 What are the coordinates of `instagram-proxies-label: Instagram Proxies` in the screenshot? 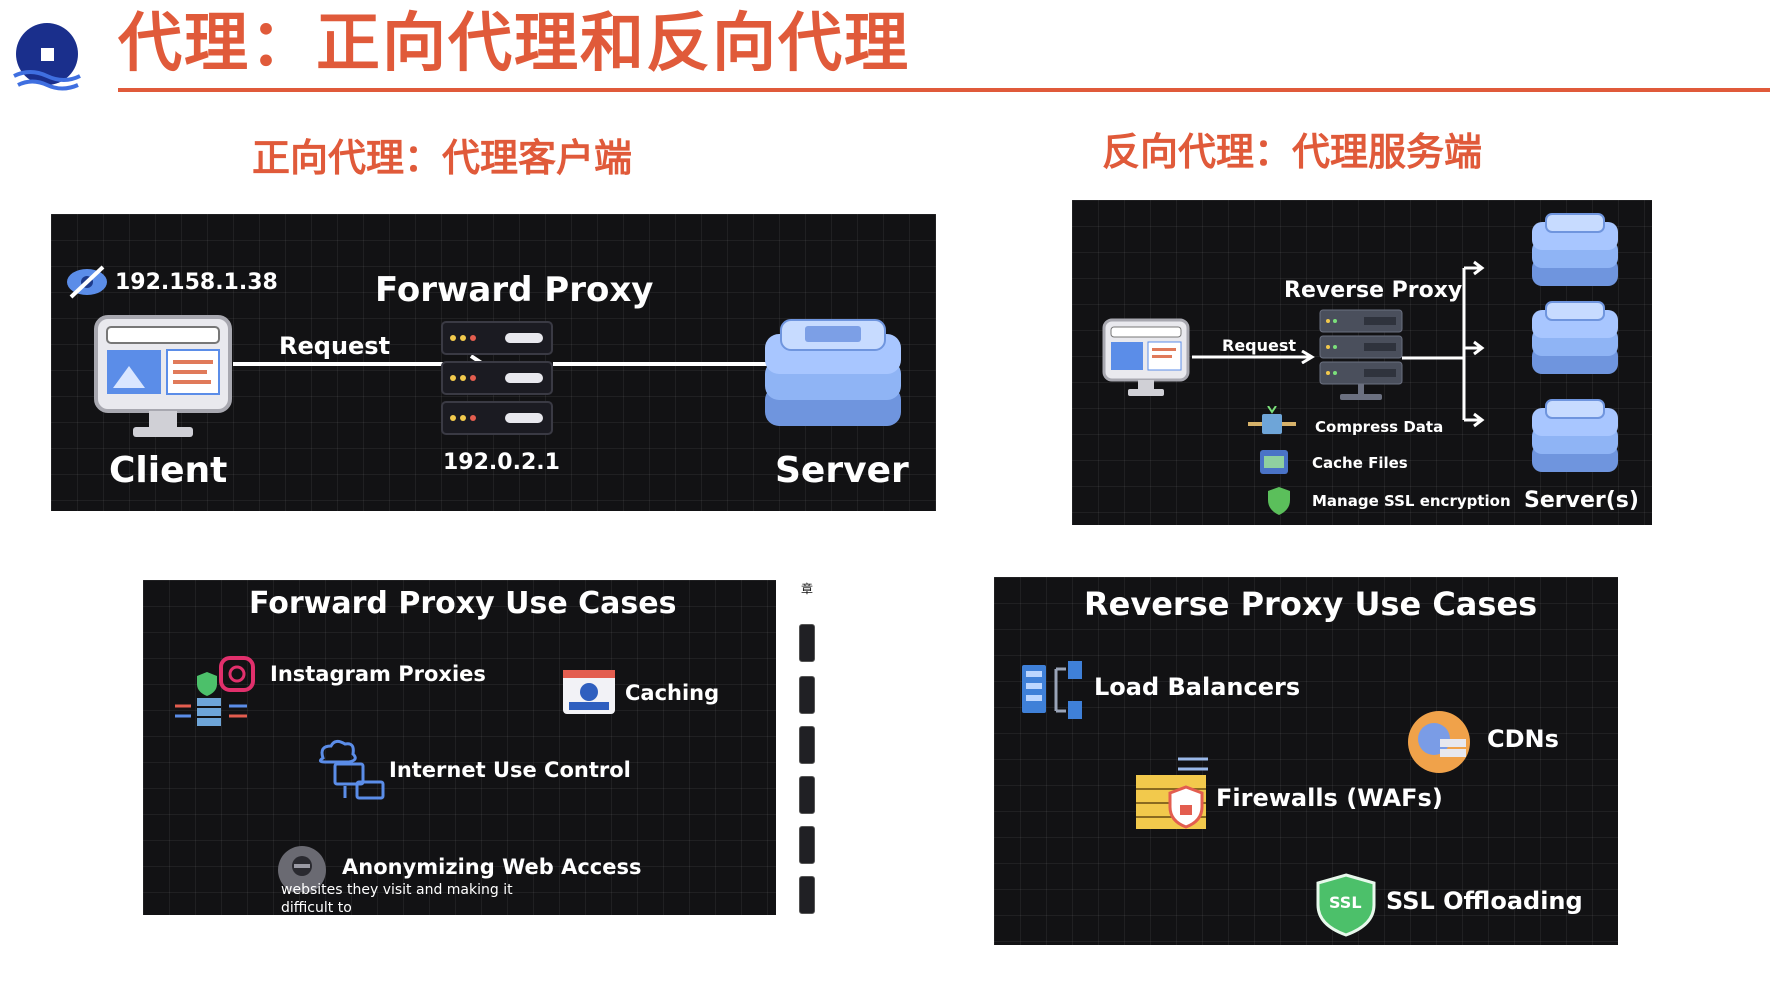 It's located at (378, 674).